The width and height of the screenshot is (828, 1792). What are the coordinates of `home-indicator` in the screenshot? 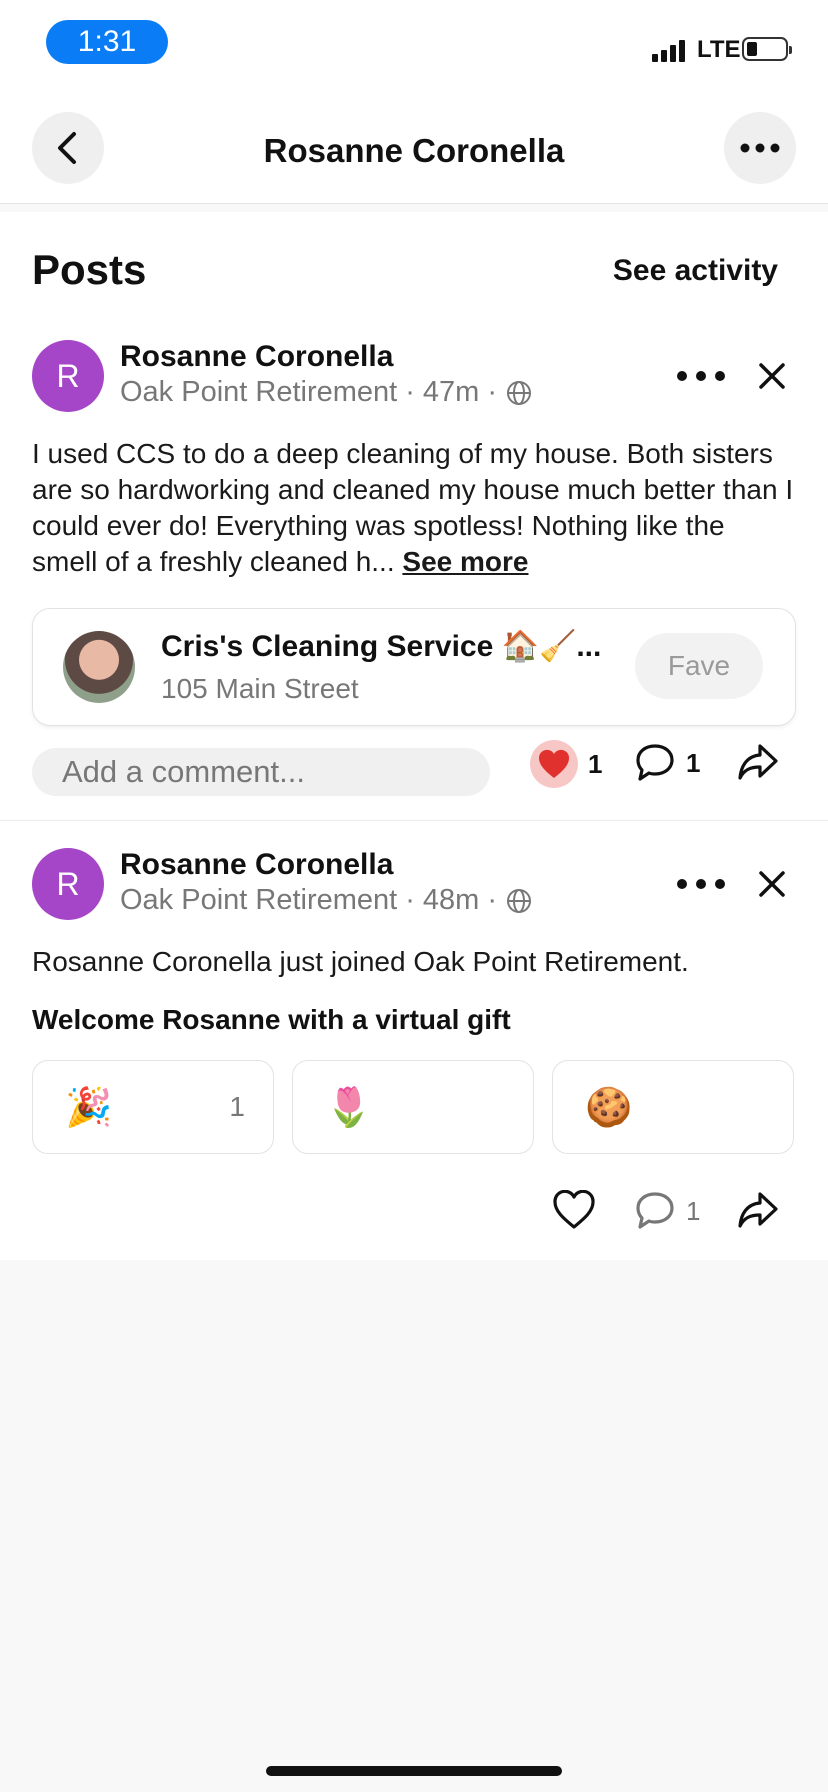 It's located at (414, 1771).